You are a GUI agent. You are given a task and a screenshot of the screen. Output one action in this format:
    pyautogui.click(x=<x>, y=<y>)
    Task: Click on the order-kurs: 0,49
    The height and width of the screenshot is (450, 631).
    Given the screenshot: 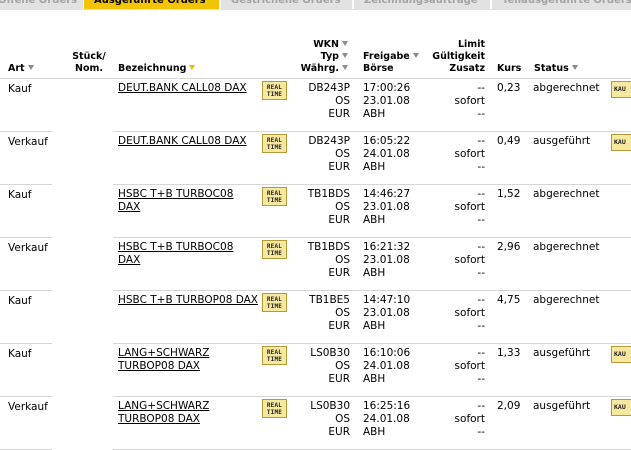 What is the action you would take?
    pyautogui.click(x=509, y=141)
    